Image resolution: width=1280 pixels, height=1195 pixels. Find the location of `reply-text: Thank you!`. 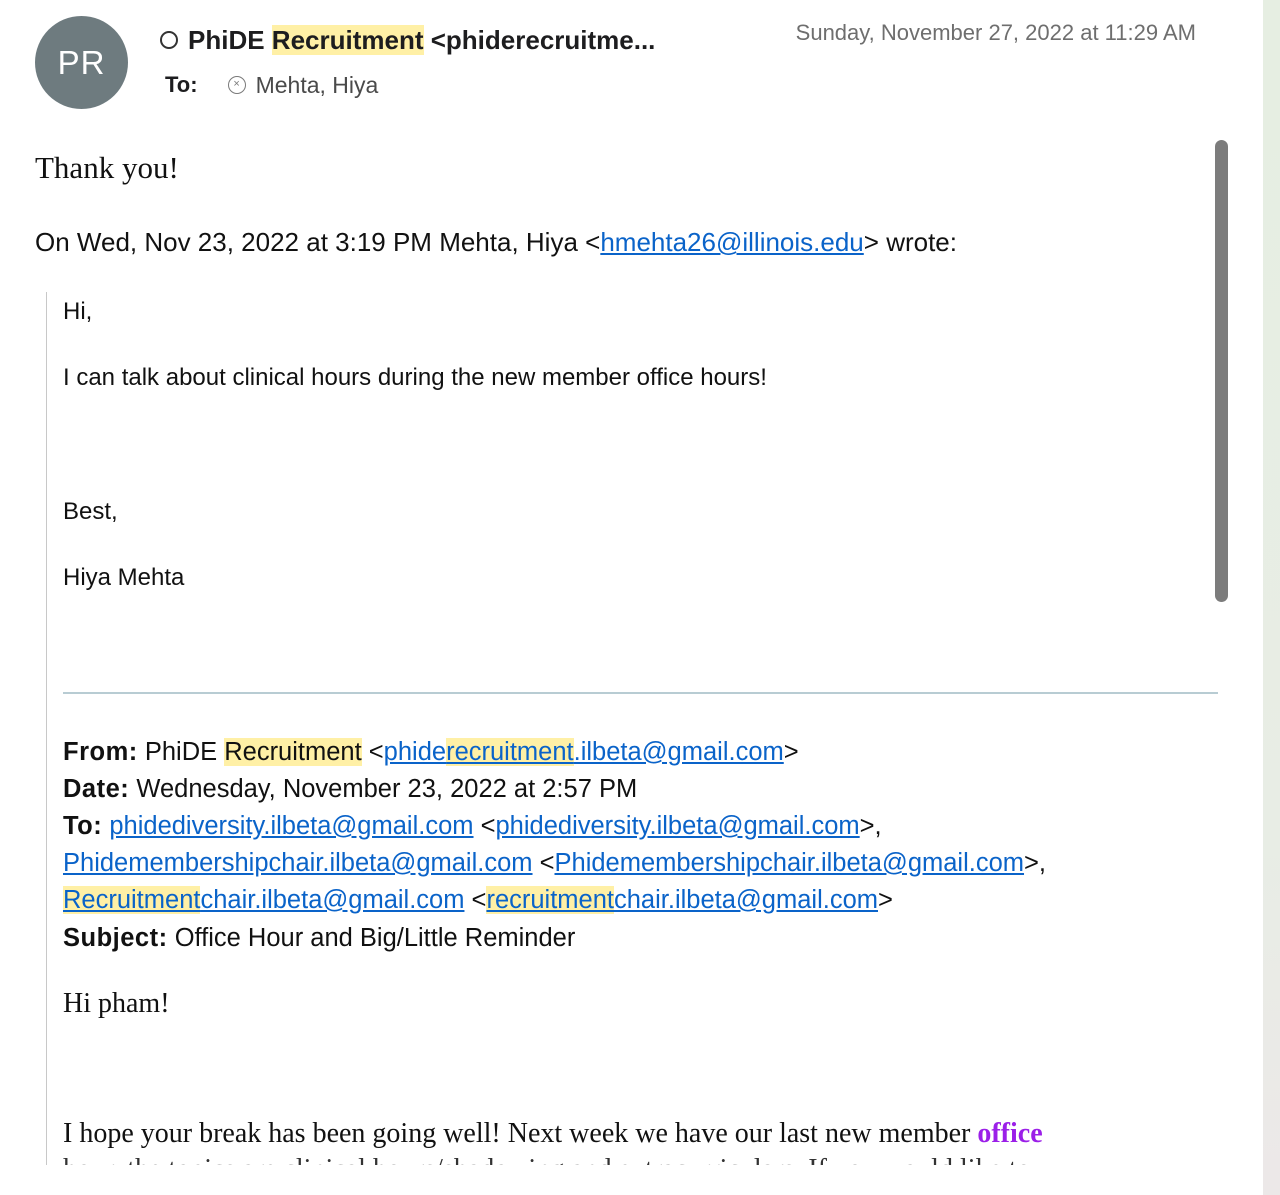

reply-text: Thank you! is located at coordinates (107, 167).